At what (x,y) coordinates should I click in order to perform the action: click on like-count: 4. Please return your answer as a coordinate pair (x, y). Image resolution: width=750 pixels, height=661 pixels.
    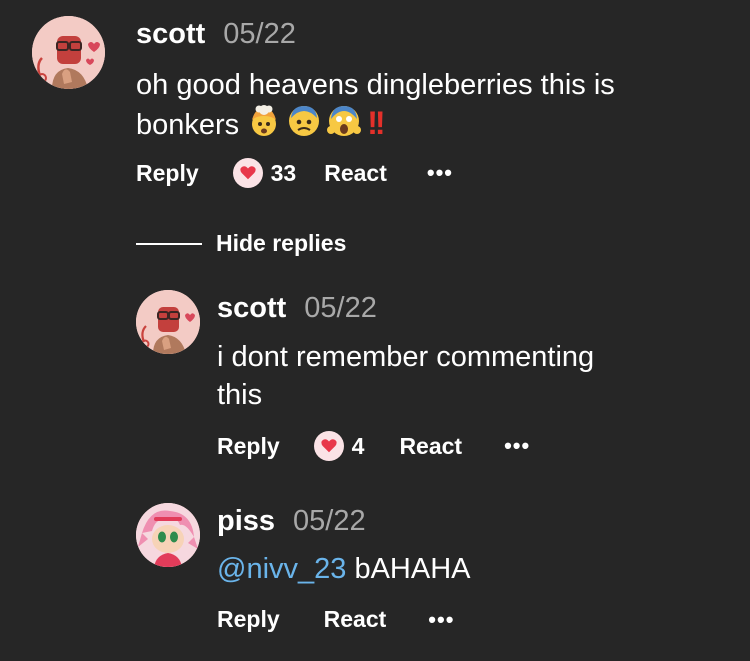
    Looking at the image, I should click on (358, 445).